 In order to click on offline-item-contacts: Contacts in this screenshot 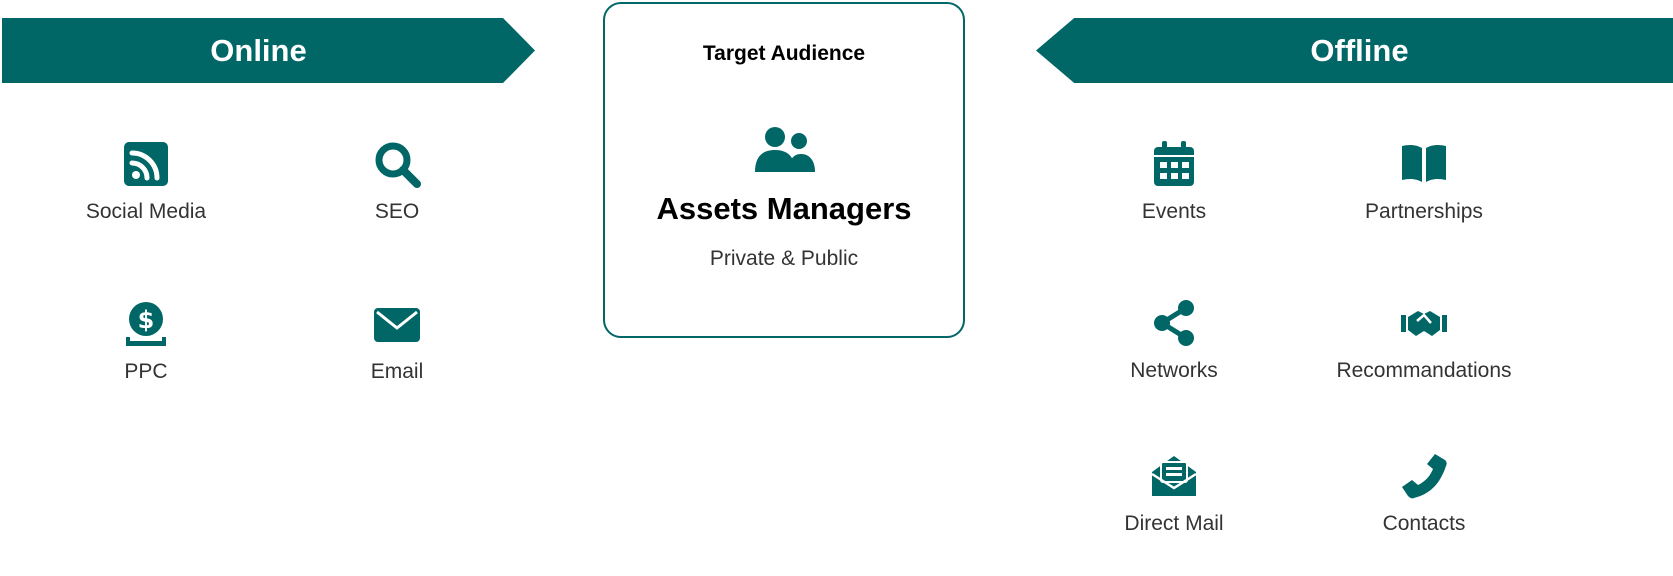, I will do `click(1424, 494)`.